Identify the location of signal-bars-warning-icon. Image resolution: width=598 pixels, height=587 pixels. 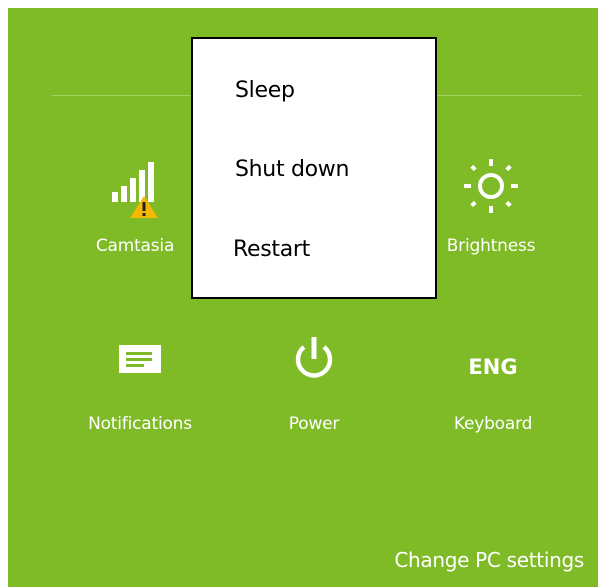
(135, 189).